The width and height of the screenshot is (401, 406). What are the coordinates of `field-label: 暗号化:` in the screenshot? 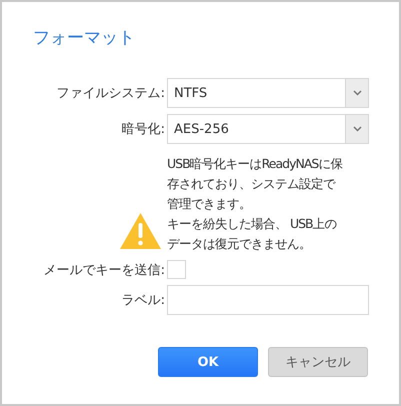 It's located at (143, 129).